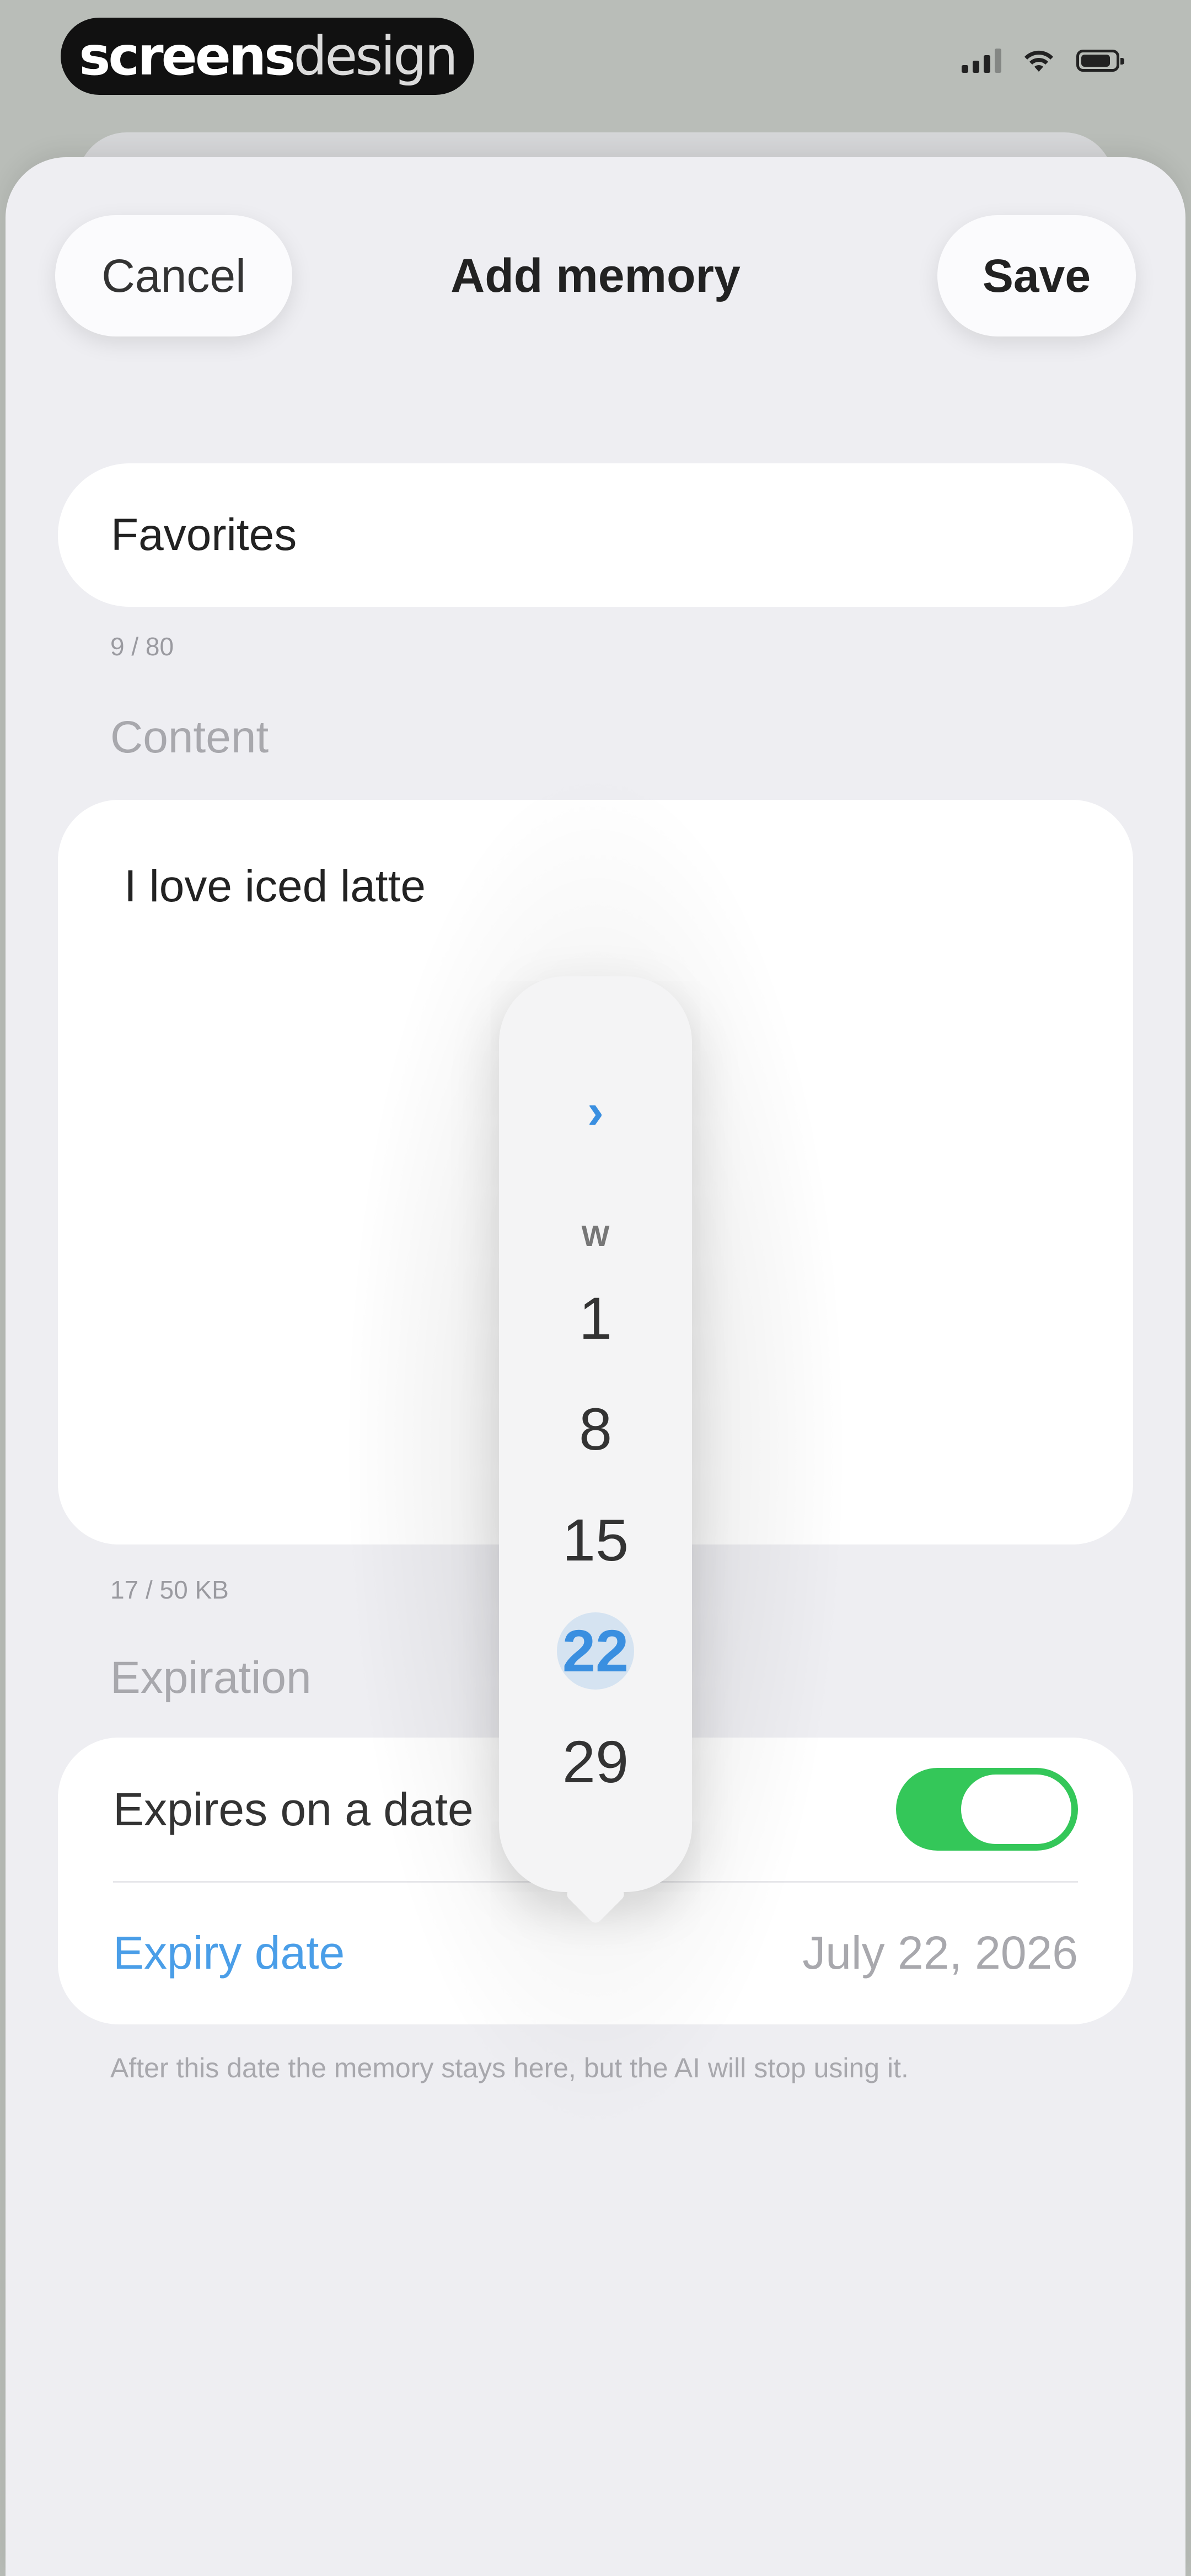 Image resolution: width=1191 pixels, height=2576 pixels. Describe the element at coordinates (595, 1111) in the screenshot. I see `chevron-right-icon: ›` at that location.